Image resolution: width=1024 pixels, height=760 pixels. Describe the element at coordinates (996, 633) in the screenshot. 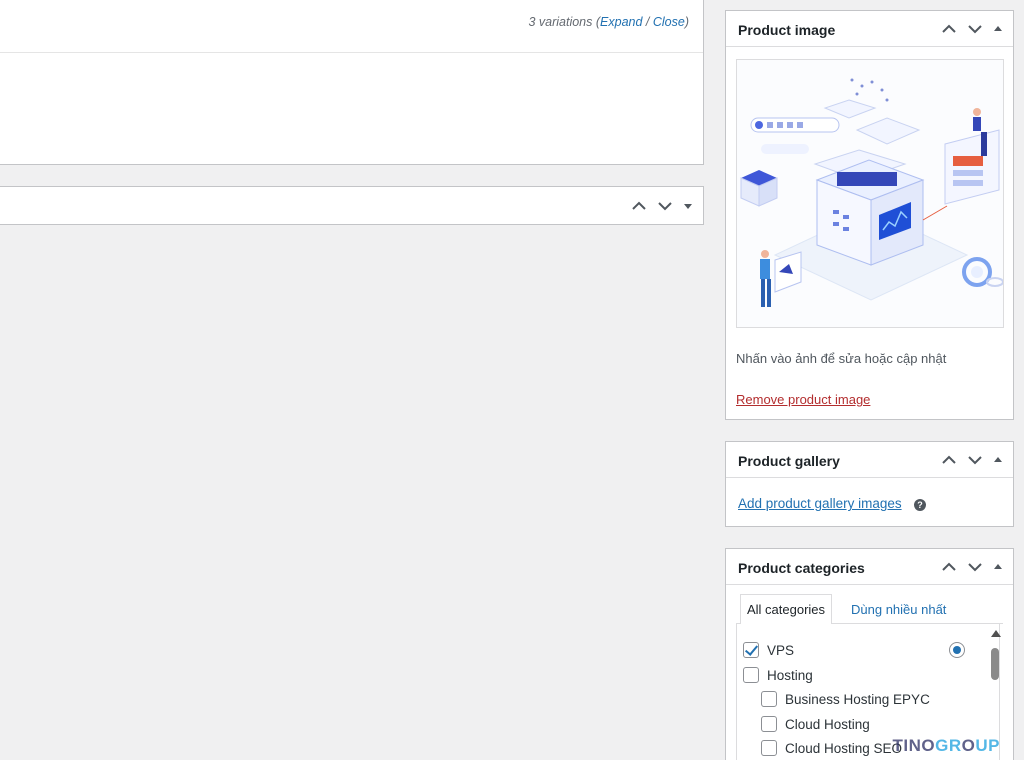

I see `scroll-up-arrow-icon` at that location.